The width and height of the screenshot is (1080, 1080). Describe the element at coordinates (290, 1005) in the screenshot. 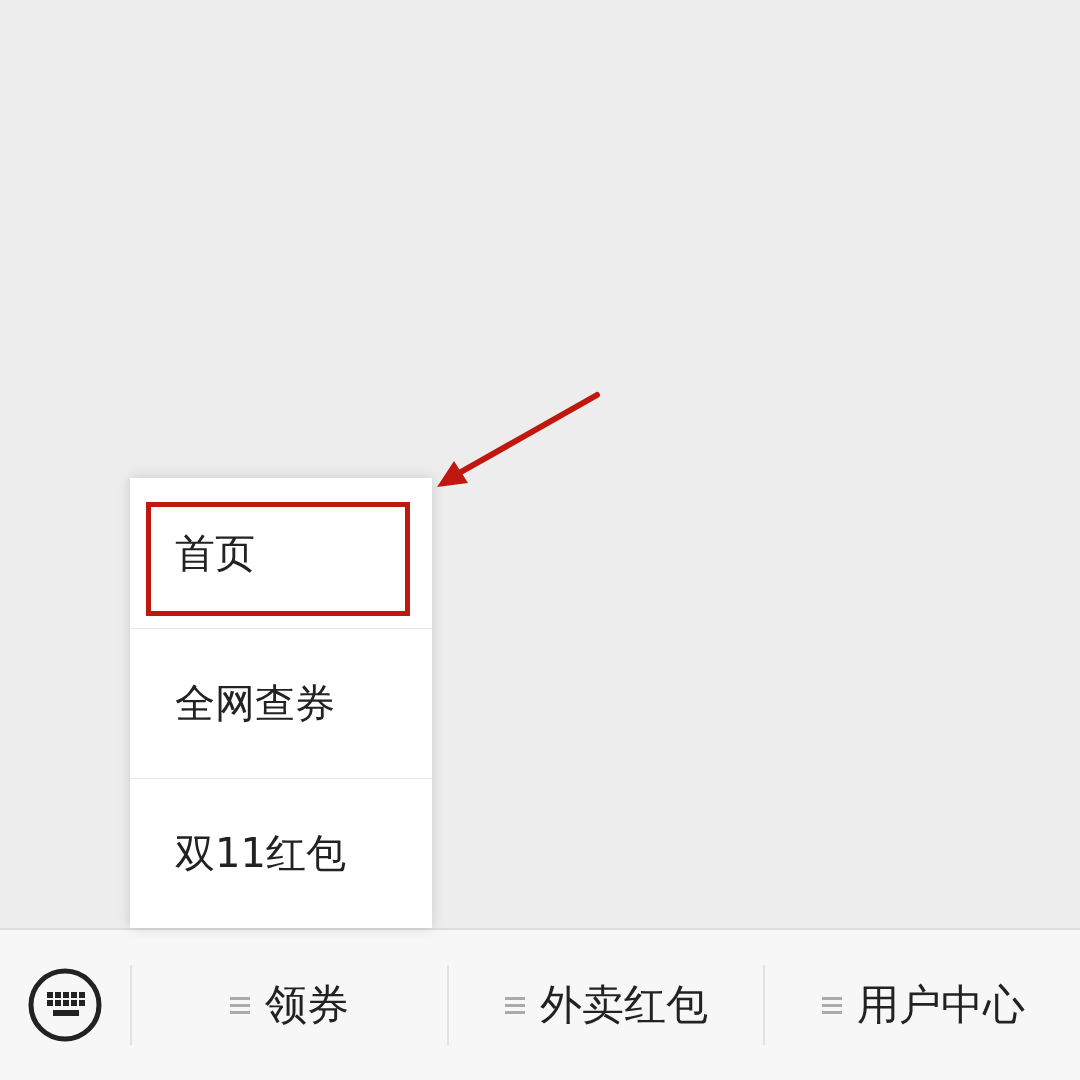

I see `menu-tab: 领券` at that location.